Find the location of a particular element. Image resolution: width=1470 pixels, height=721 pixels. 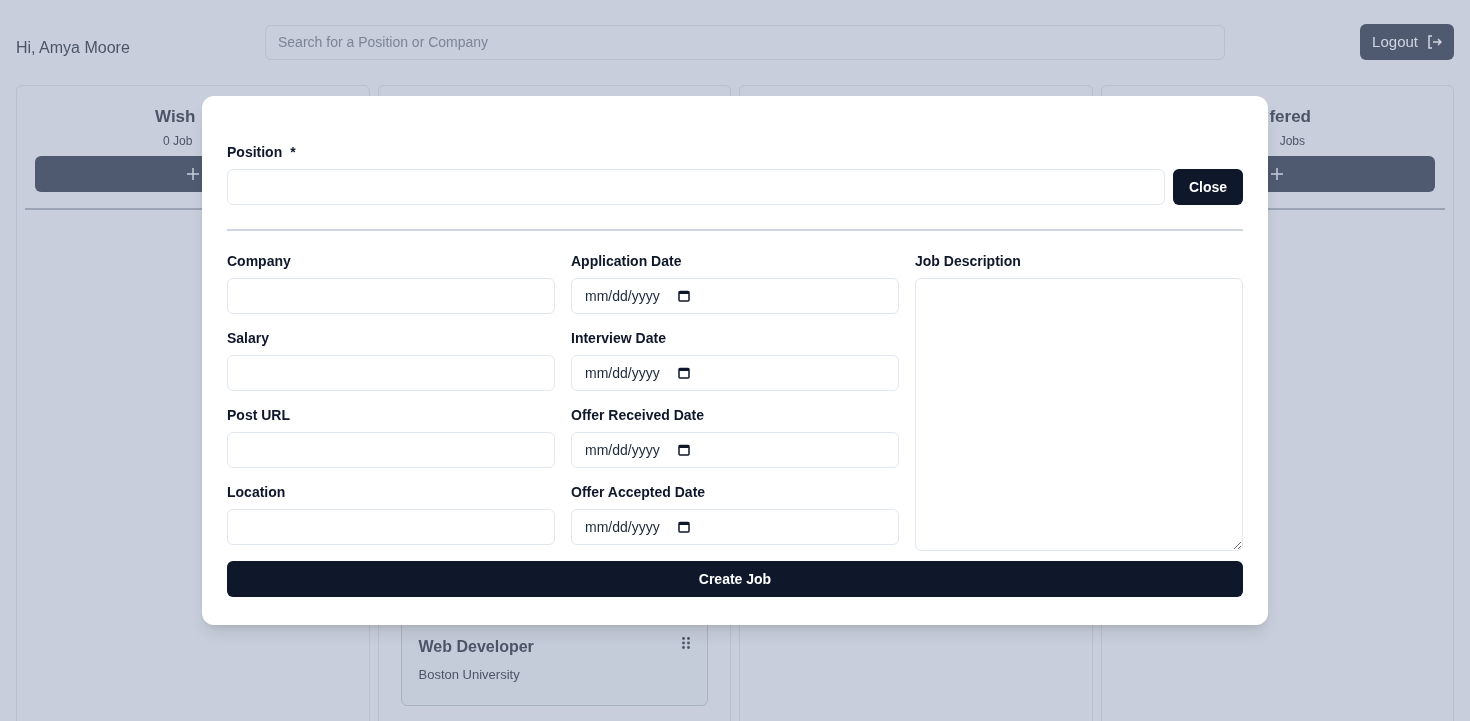

required-mark: * is located at coordinates (293, 152).